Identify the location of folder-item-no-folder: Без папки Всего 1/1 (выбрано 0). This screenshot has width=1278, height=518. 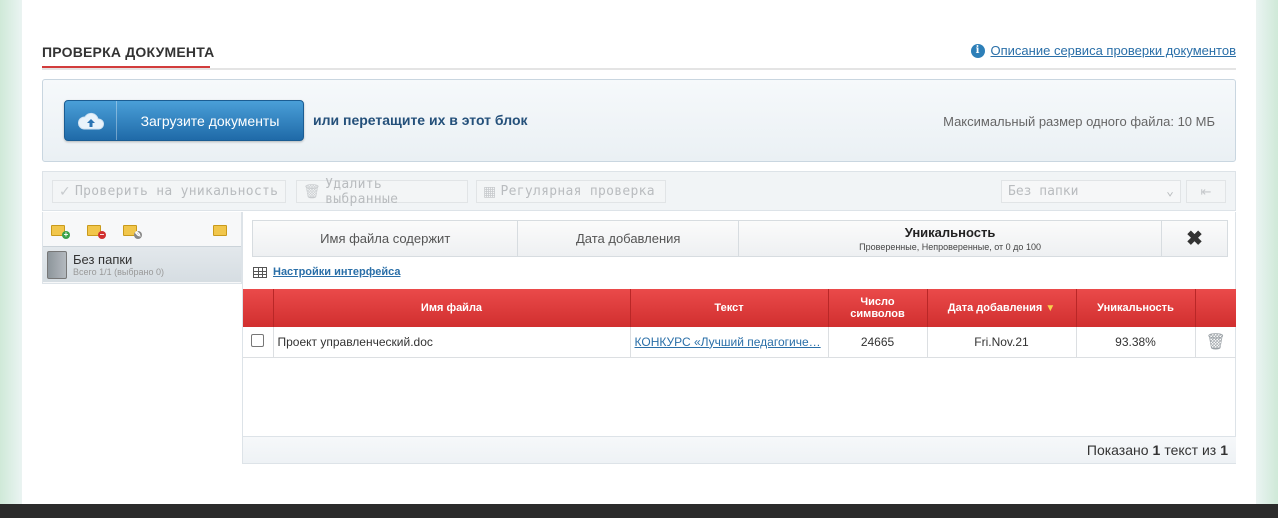
(142, 264).